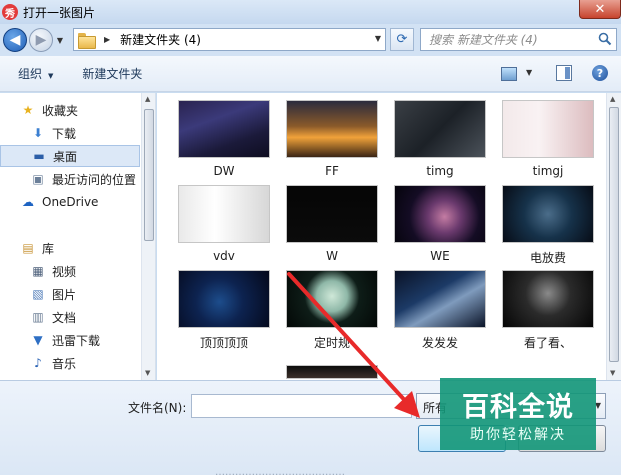  What do you see at coordinates (38, 294) in the screenshot?
I see `pictures-icon: ▧` at bounding box center [38, 294].